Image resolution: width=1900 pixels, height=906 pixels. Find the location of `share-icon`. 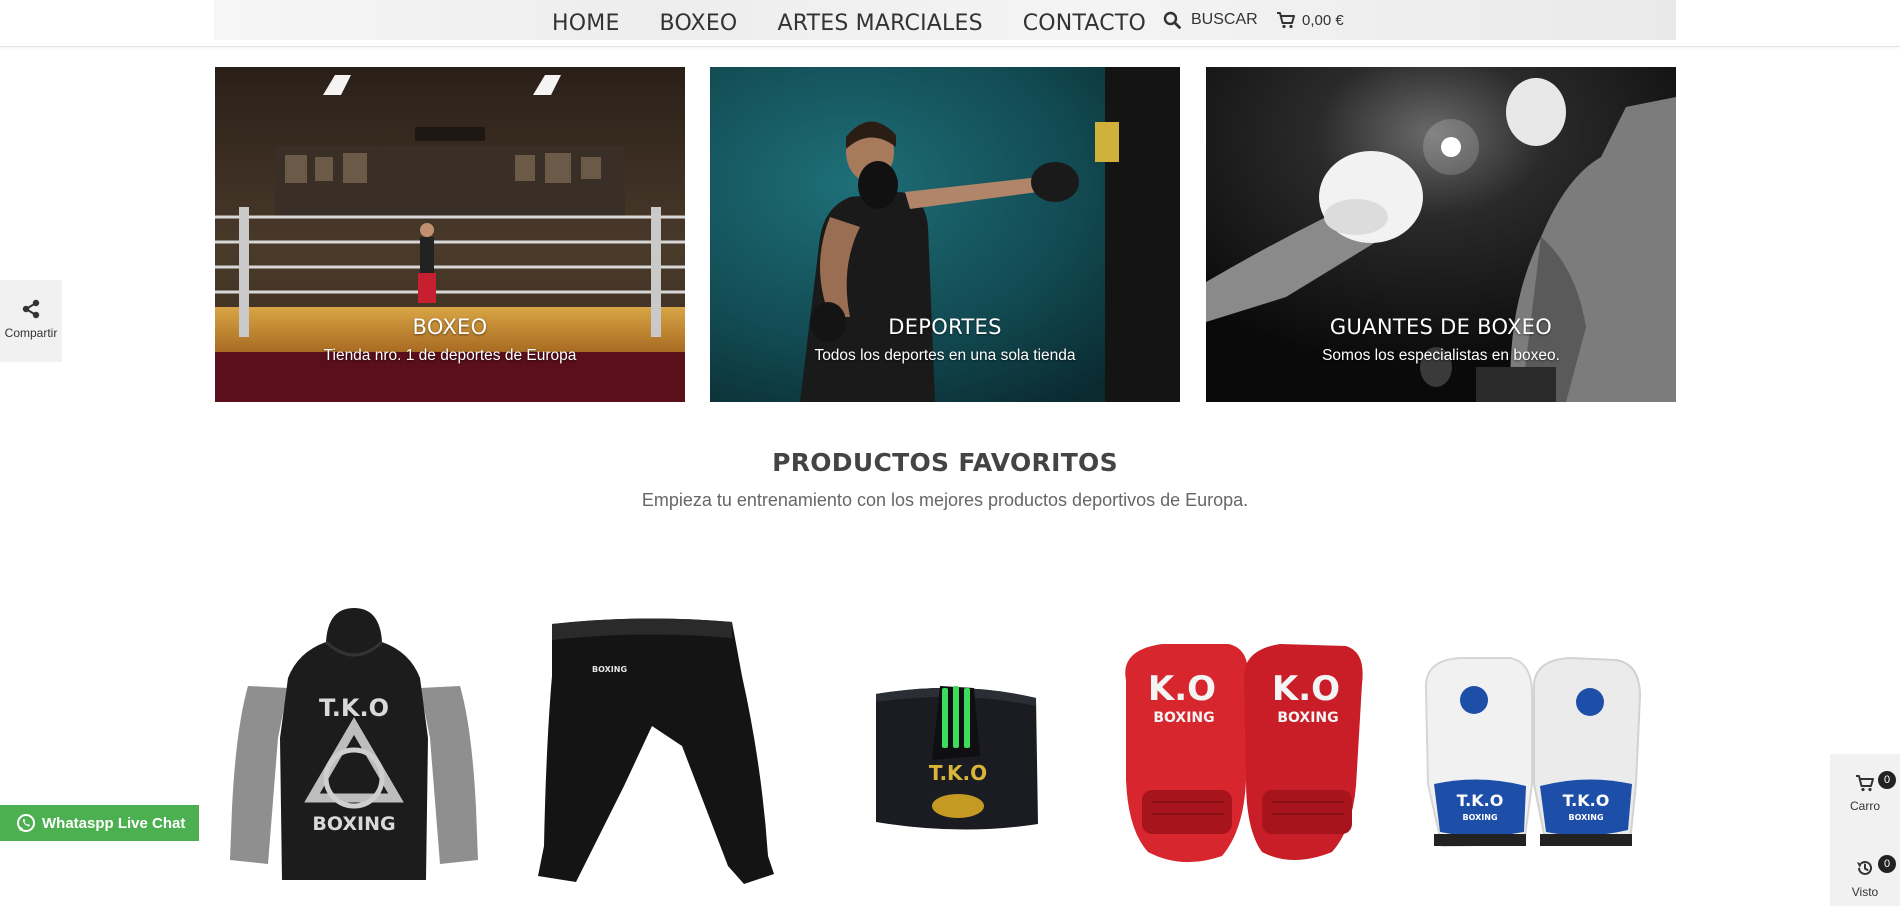

share-icon is located at coordinates (31, 309).